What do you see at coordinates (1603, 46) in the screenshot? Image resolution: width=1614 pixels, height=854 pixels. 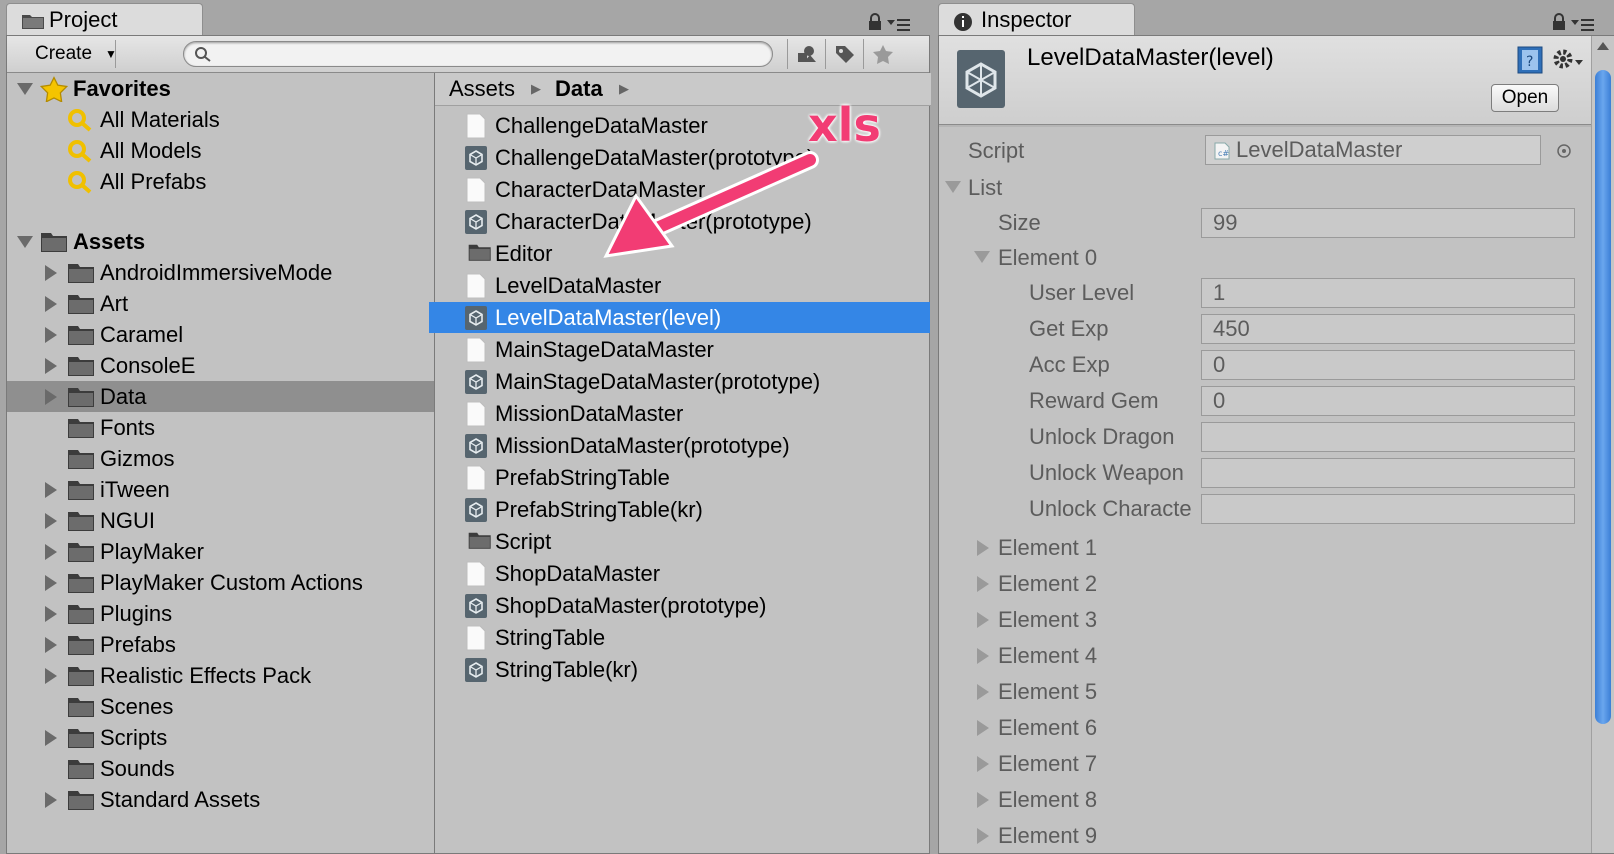 I see `scrollbar-up-arrow-icon` at bounding box center [1603, 46].